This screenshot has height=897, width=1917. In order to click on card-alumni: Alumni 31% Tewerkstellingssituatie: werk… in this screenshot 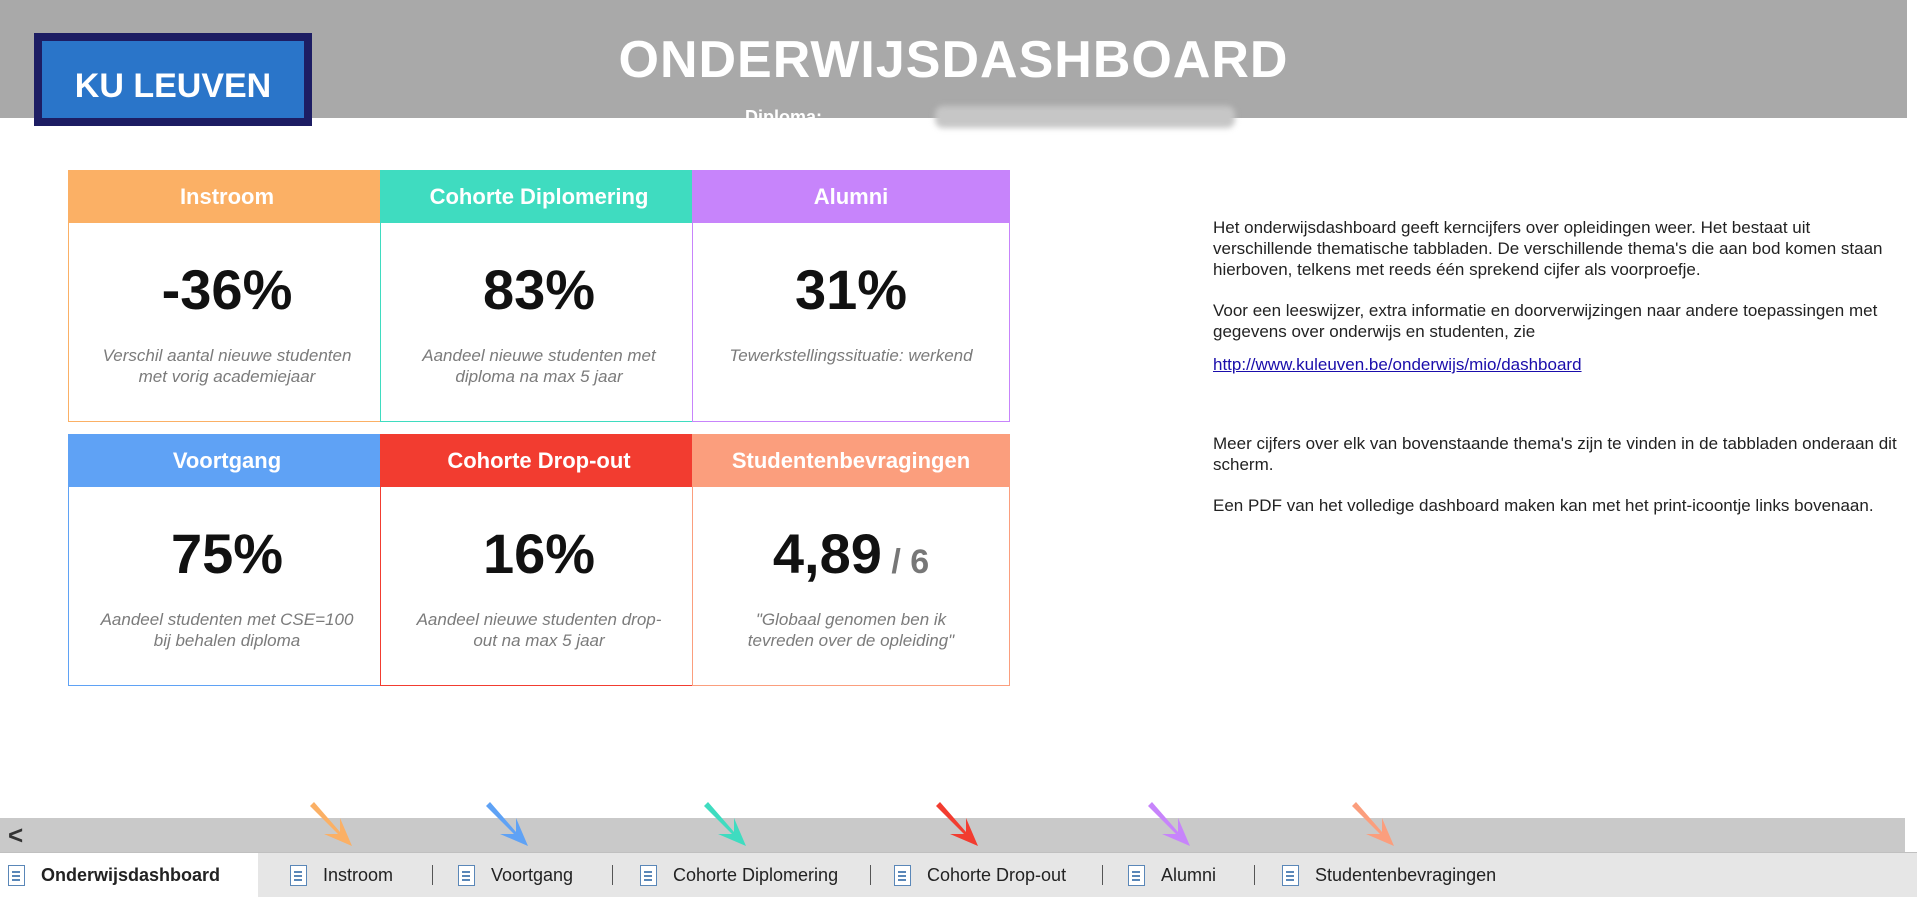, I will do `click(851, 296)`.